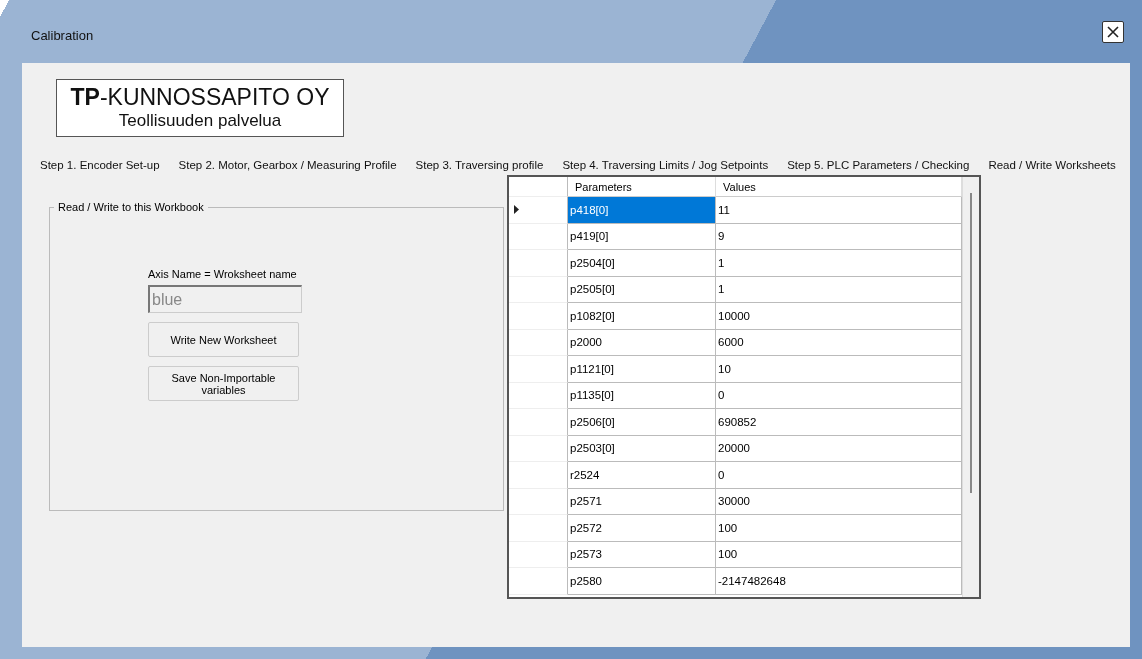 Image resolution: width=1142 pixels, height=659 pixels. Describe the element at coordinates (642, 316) in the screenshot. I see `table-cell: p1082[0]` at that location.